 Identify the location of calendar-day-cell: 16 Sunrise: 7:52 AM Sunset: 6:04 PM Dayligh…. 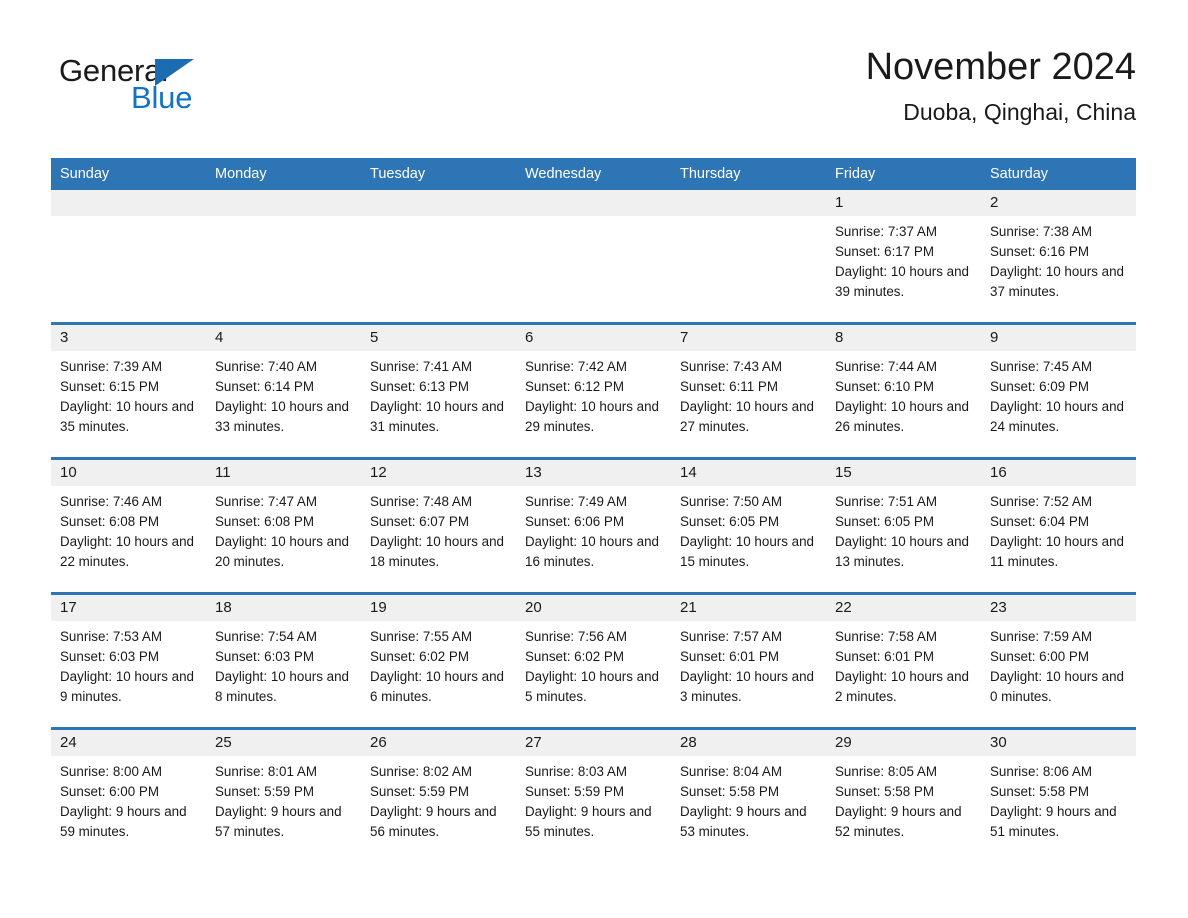
(1058, 525).